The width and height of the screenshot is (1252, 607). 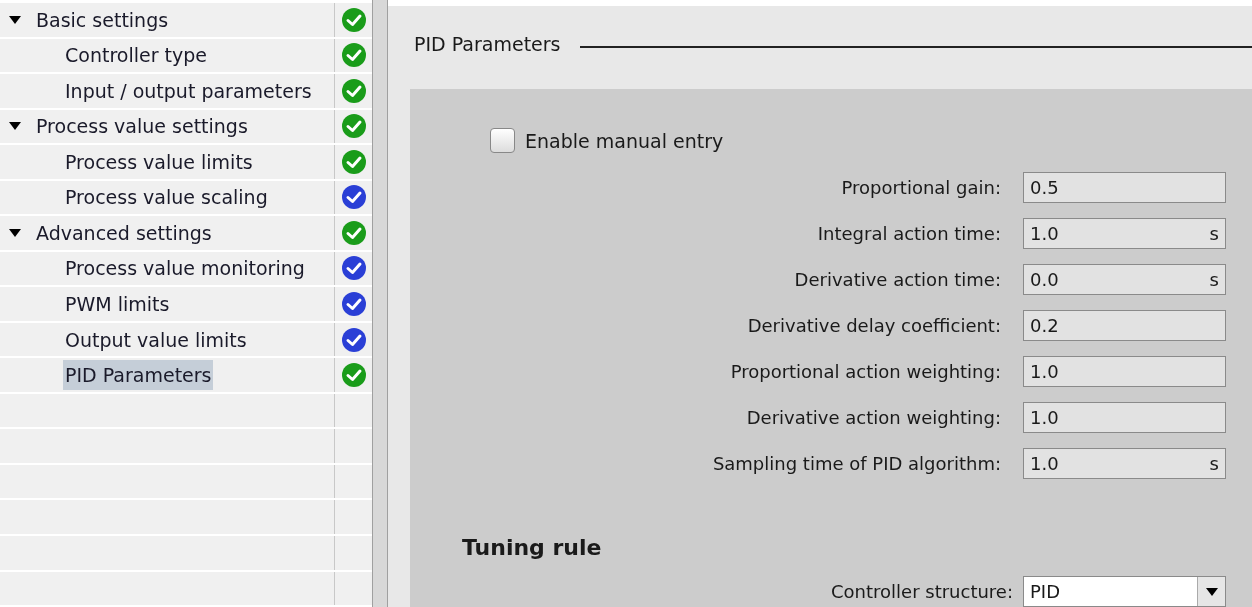 What do you see at coordinates (117, 304) in the screenshot?
I see `tree-item: PWM limits` at bounding box center [117, 304].